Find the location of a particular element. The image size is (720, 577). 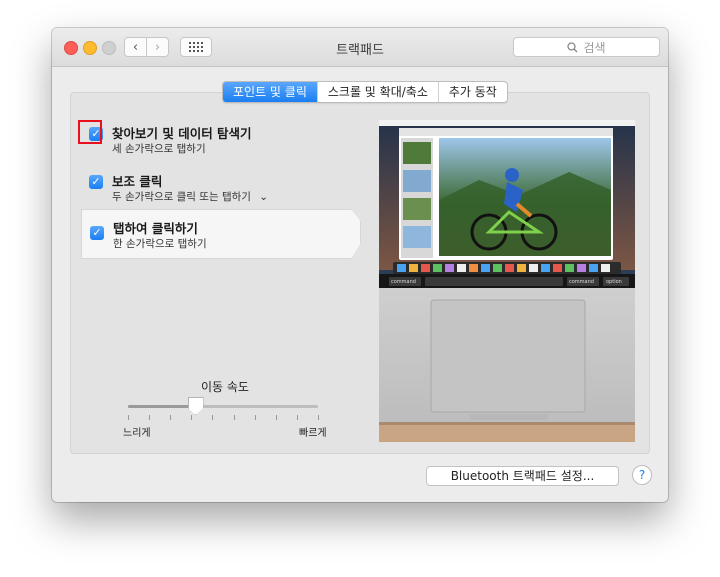

slider-knob is located at coordinates (195, 406).